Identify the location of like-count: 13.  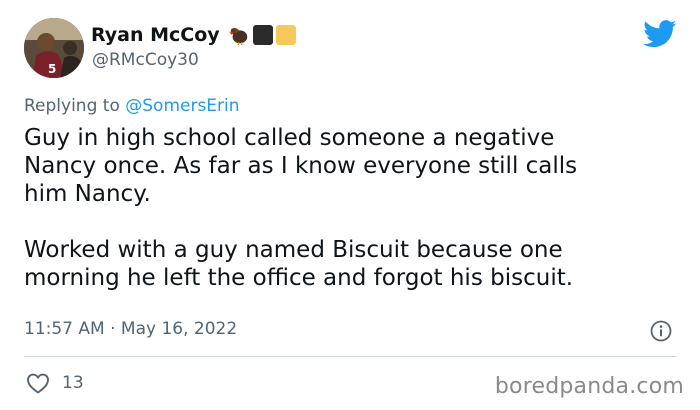
(73, 383).